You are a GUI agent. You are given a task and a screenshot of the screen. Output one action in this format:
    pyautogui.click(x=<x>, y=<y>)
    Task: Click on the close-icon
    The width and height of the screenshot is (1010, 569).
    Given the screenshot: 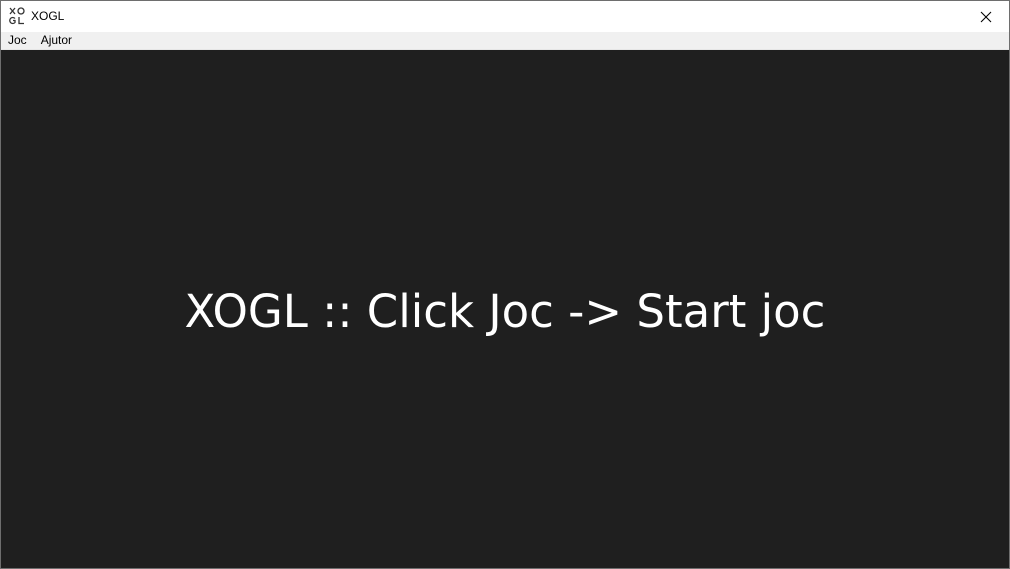 What is the action you would take?
    pyautogui.click(x=986, y=16)
    